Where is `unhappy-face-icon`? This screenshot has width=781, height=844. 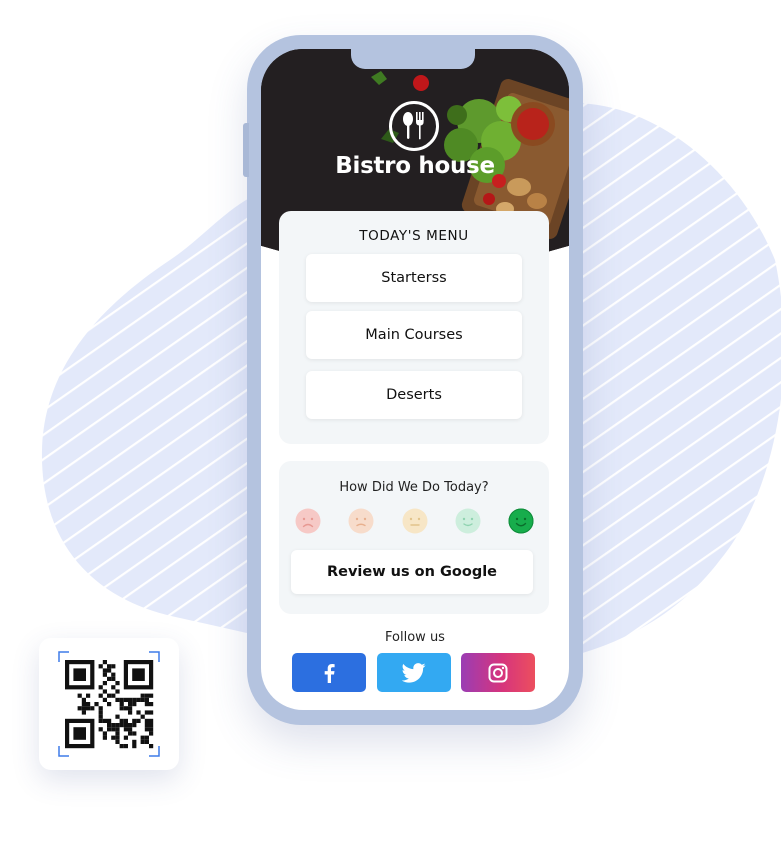
unhappy-face-icon is located at coordinates (361, 521).